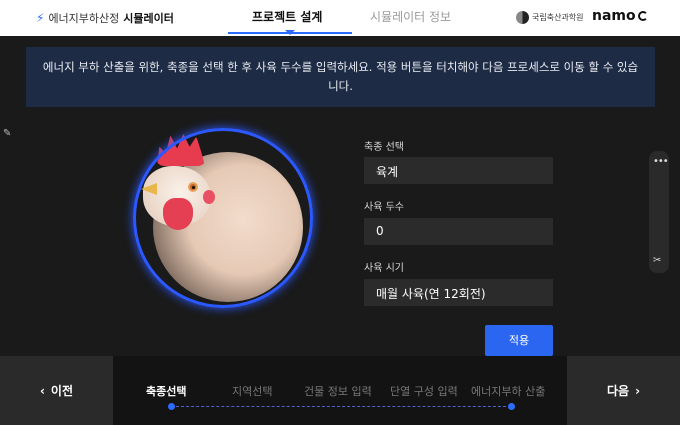 The height and width of the screenshot is (425, 680). Describe the element at coordinates (341, 406) in the screenshot. I see `step-progress-track` at that location.